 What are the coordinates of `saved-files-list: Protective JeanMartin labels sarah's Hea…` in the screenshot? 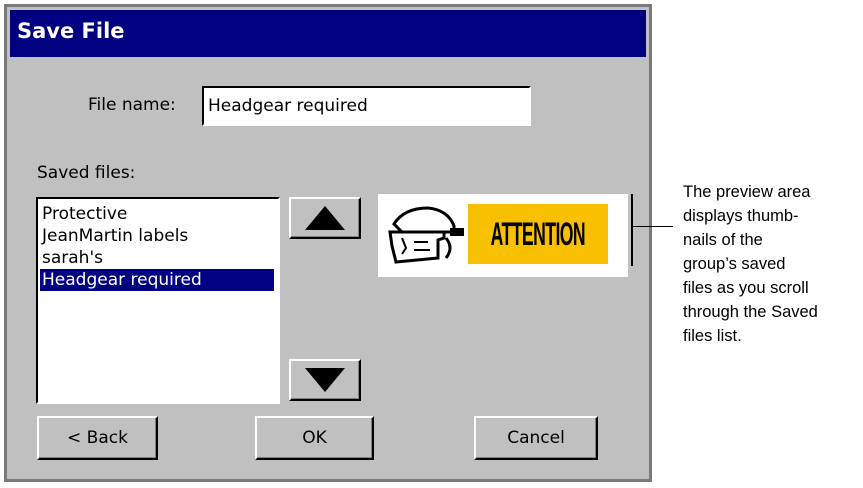 It's located at (158, 300).